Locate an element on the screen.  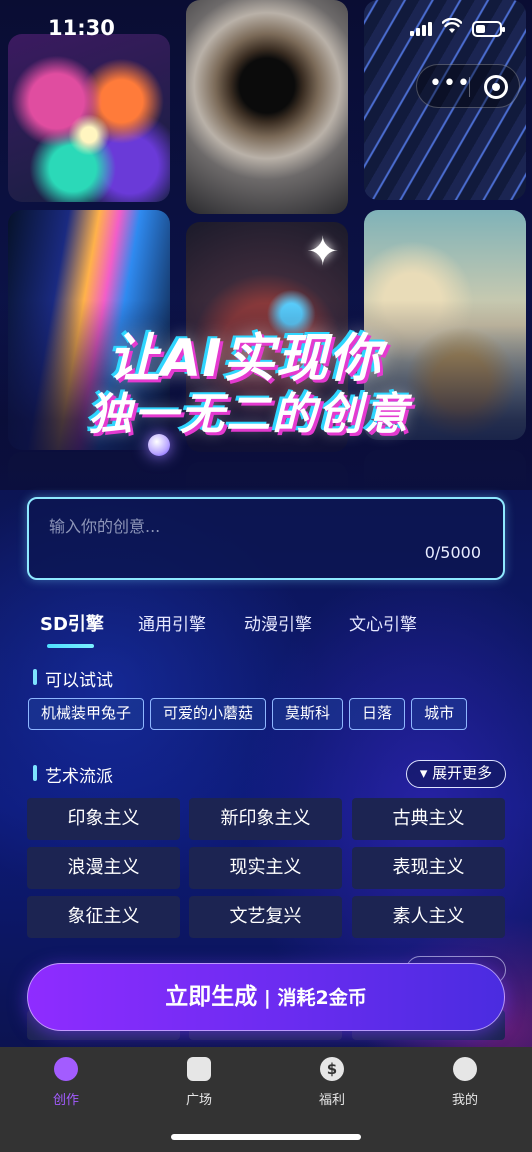
style-option: 素人主义 is located at coordinates (428, 917).